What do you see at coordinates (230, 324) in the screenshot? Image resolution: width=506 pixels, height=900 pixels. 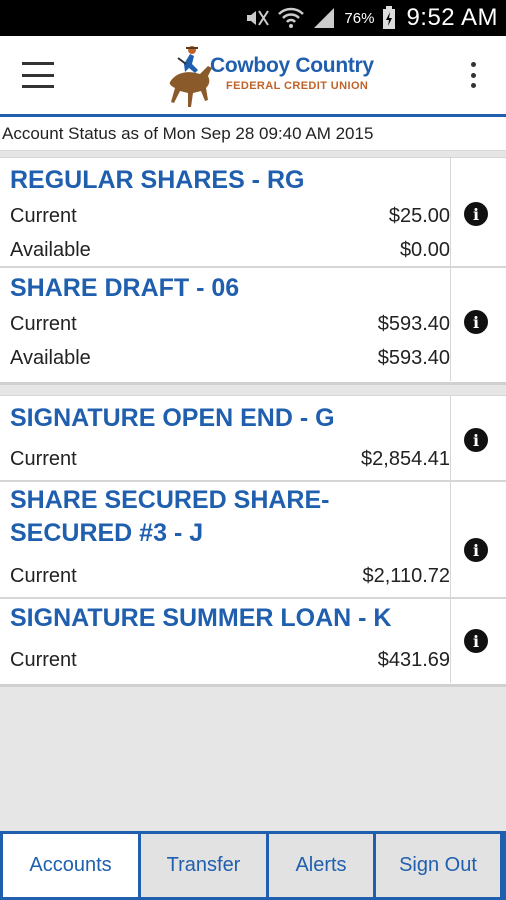 I see `balance-row-current: Current $593.40` at bounding box center [230, 324].